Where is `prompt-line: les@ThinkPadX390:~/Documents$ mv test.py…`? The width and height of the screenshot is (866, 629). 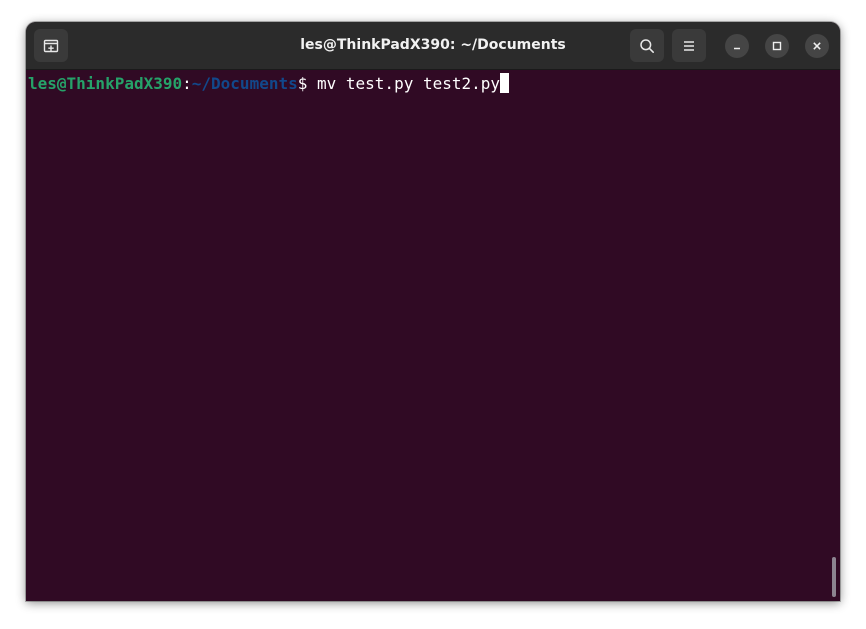
prompt-line: les@ThinkPadX390:~/Documents$ mv test.py… is located at coordinates (269, 84).